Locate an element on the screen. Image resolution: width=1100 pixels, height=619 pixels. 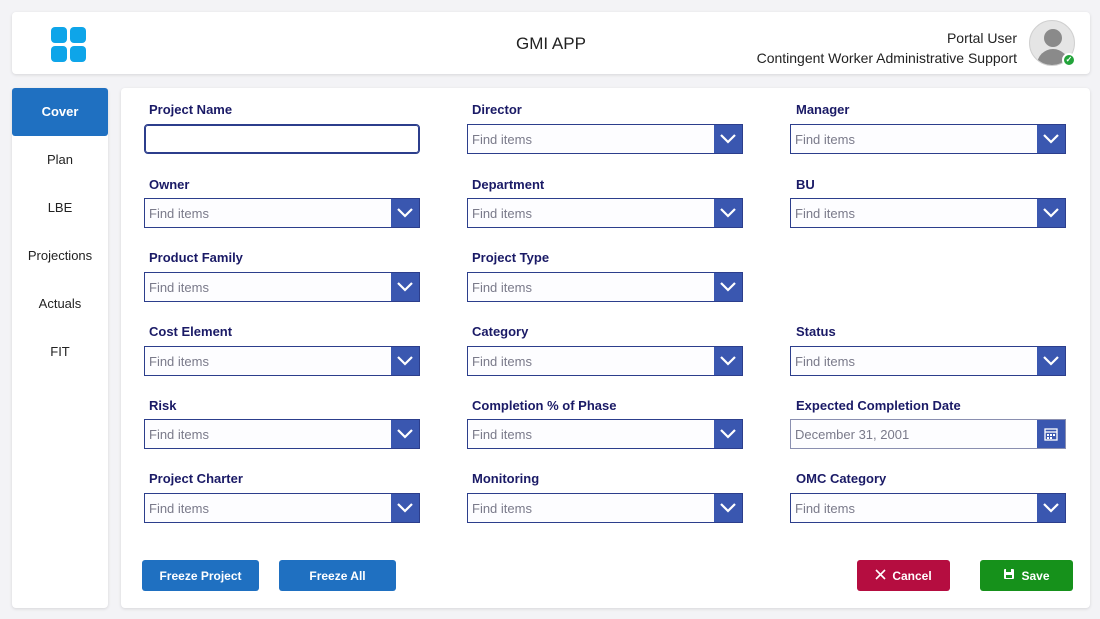
category-placeholder: Find items is located at coordinates (502, 361).